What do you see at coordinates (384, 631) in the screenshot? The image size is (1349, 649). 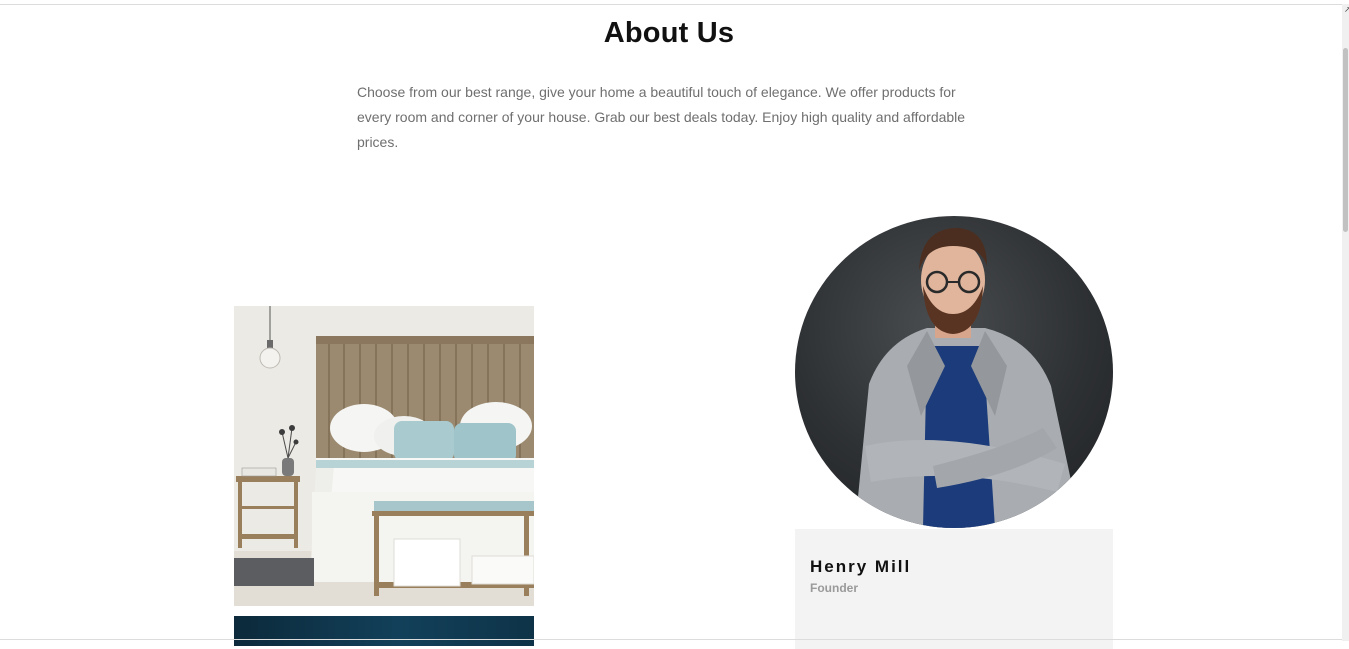 I see `second-product-image` at bounding box center [384, 631].